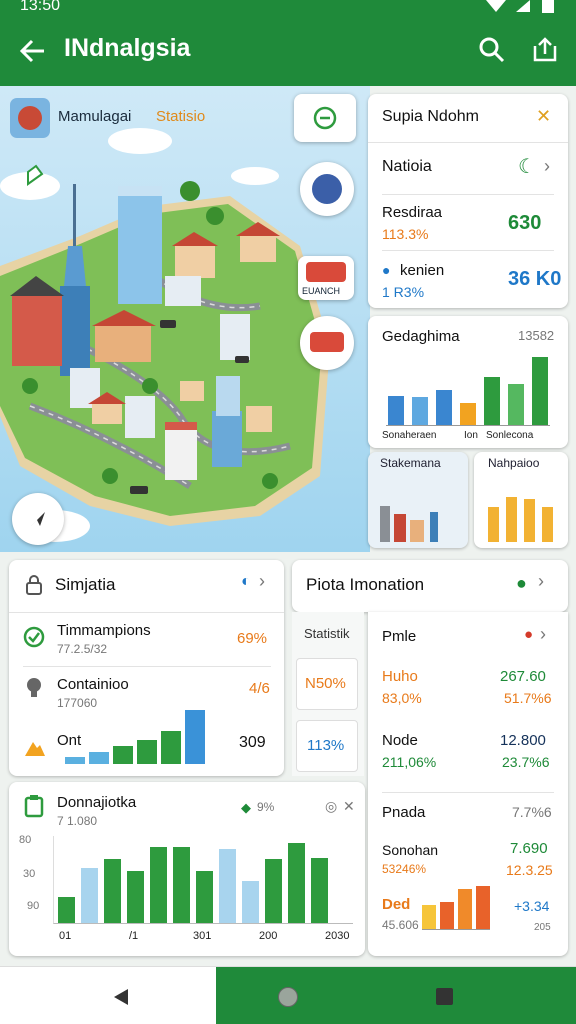 Image resolution: width=576 pixels, height=1024 pixels. I want to click on share-icon, so click(545, 50).